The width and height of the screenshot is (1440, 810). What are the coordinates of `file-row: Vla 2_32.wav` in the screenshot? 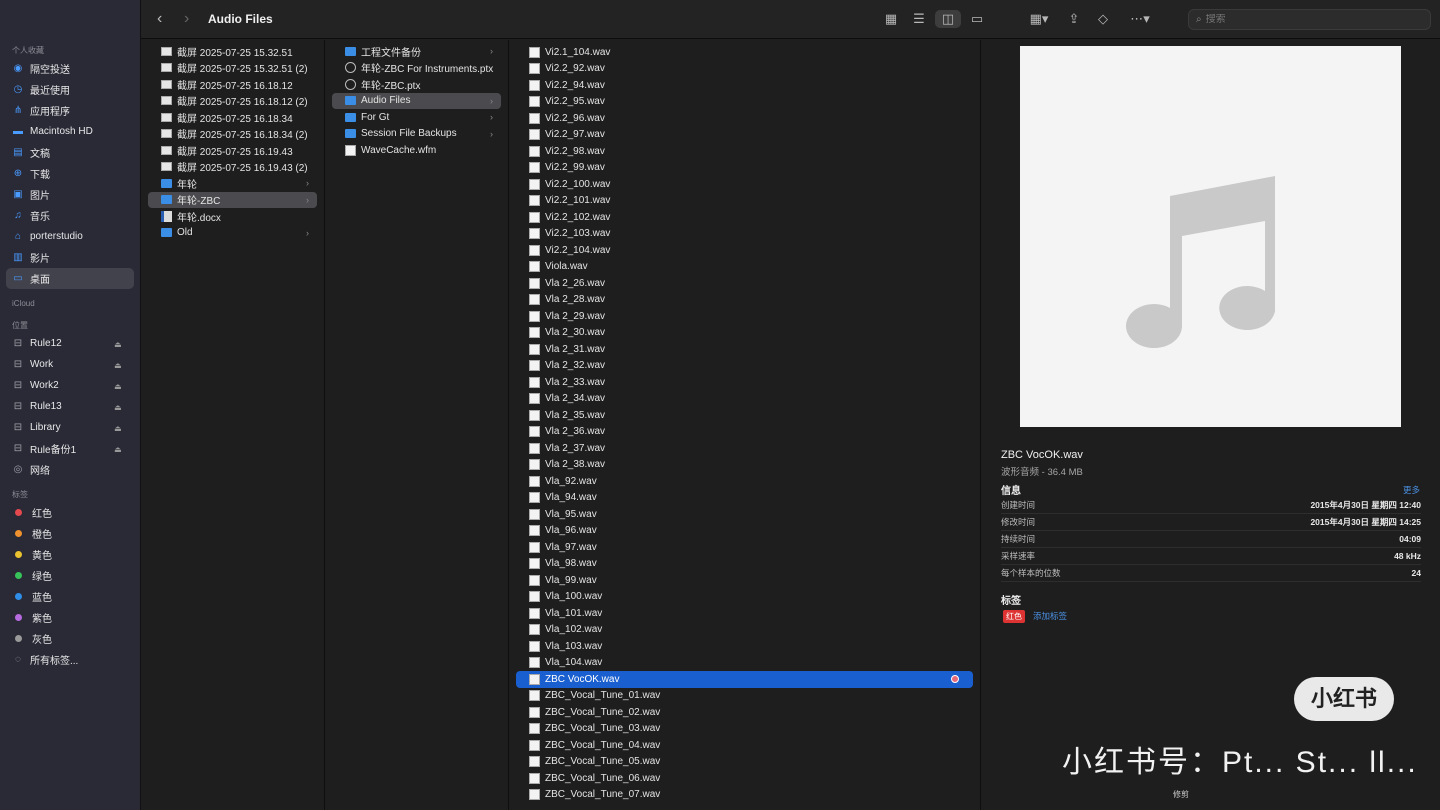 It's located at (744, 366).